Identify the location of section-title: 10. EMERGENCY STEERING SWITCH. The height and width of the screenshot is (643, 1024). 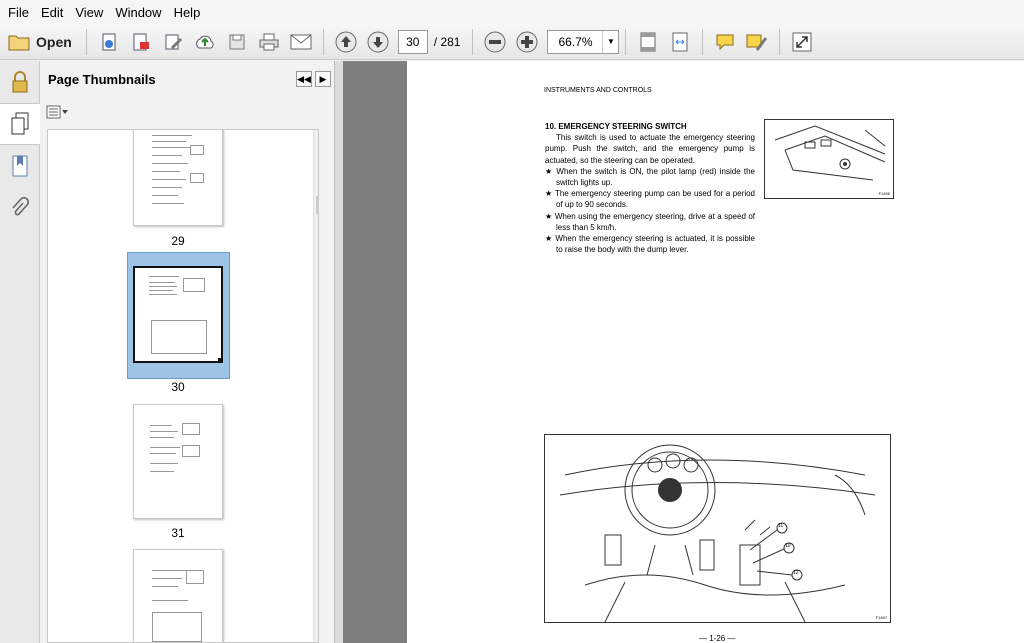
(616, 126).